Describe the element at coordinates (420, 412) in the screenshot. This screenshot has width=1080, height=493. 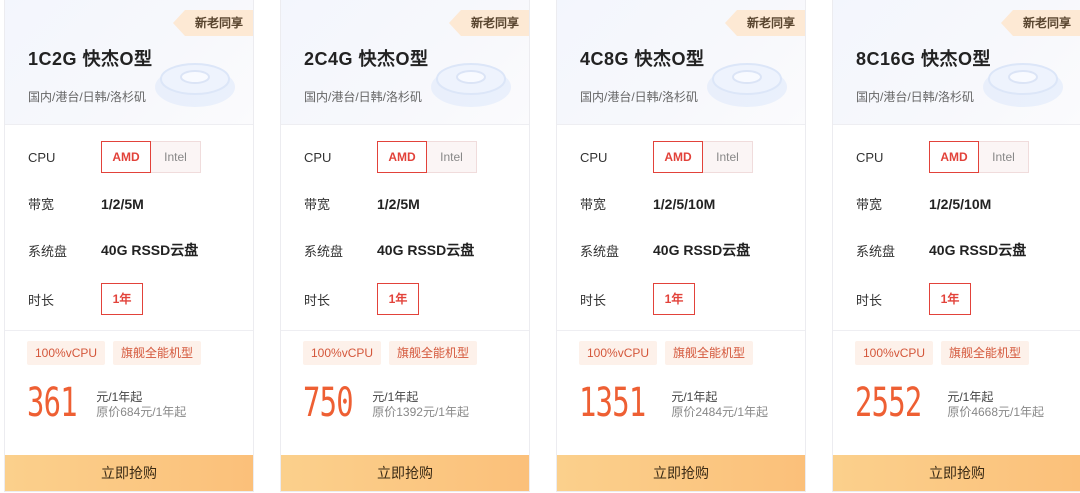
I see `original-price: 原价1392元/1年起` at that location.